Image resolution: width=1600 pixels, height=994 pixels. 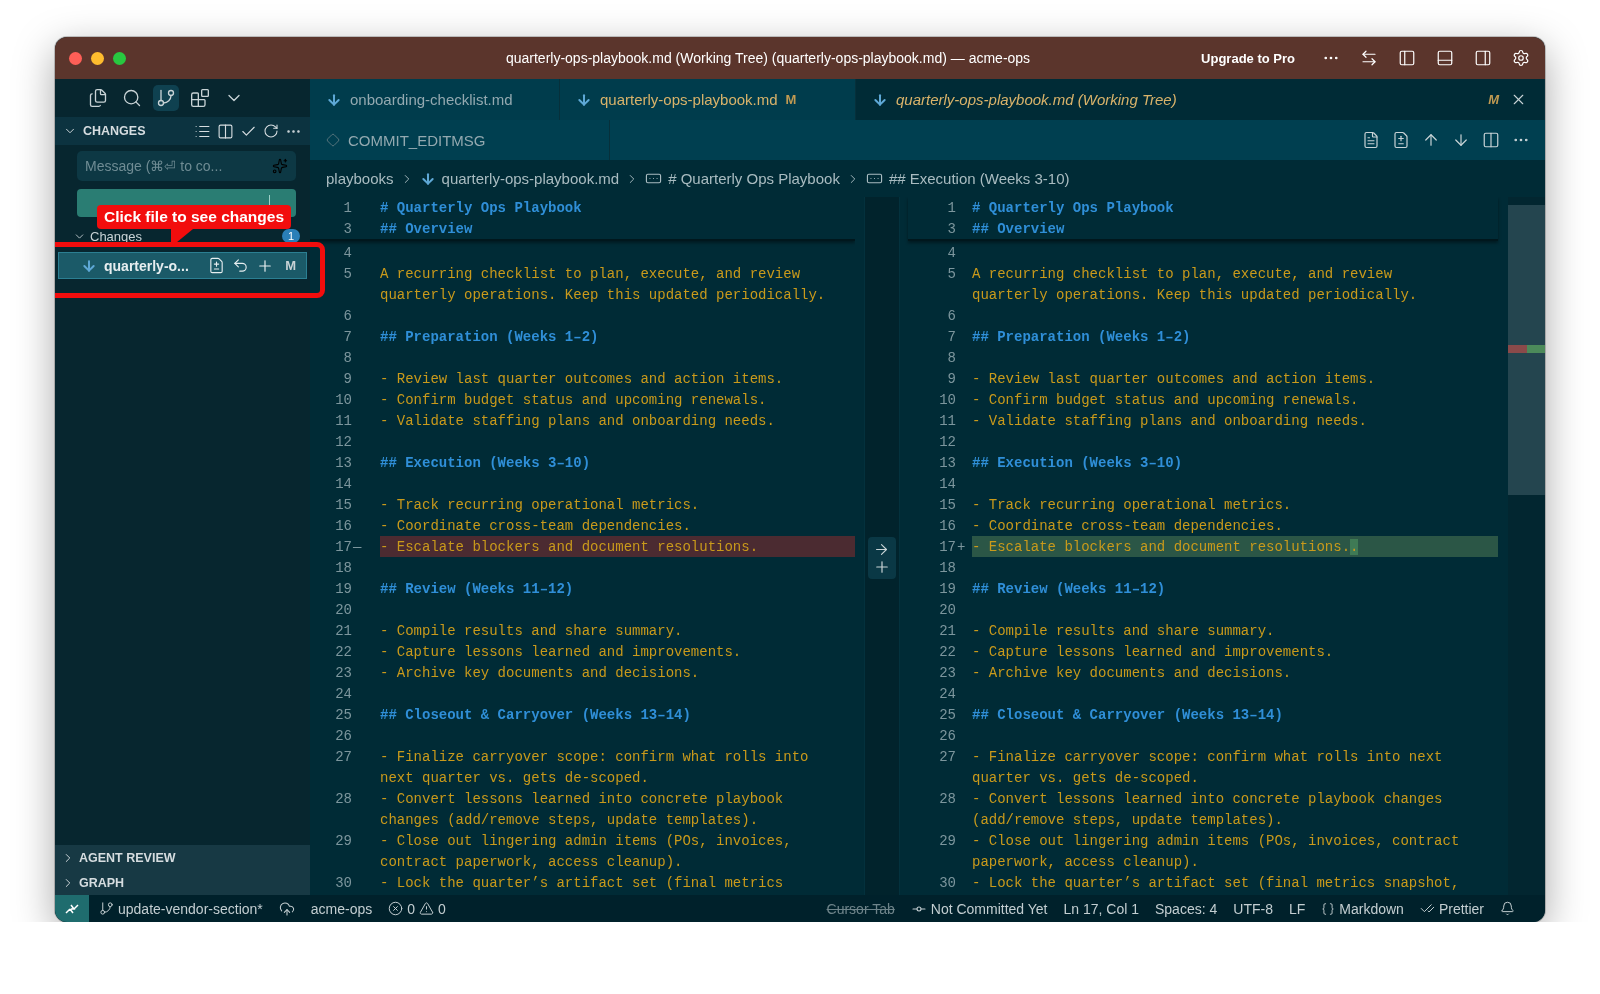 I want to click on columns-icon, so click(x=225, y=131).